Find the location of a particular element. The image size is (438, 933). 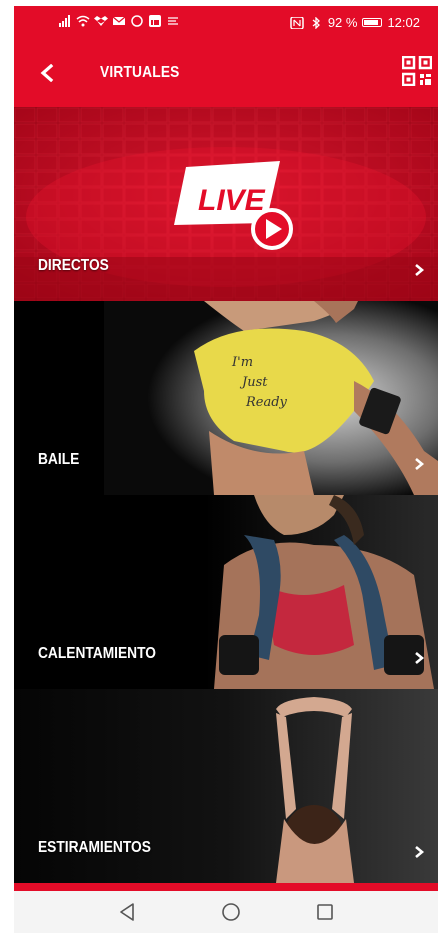

system-nav-bar is located at coordinates (226, 912).